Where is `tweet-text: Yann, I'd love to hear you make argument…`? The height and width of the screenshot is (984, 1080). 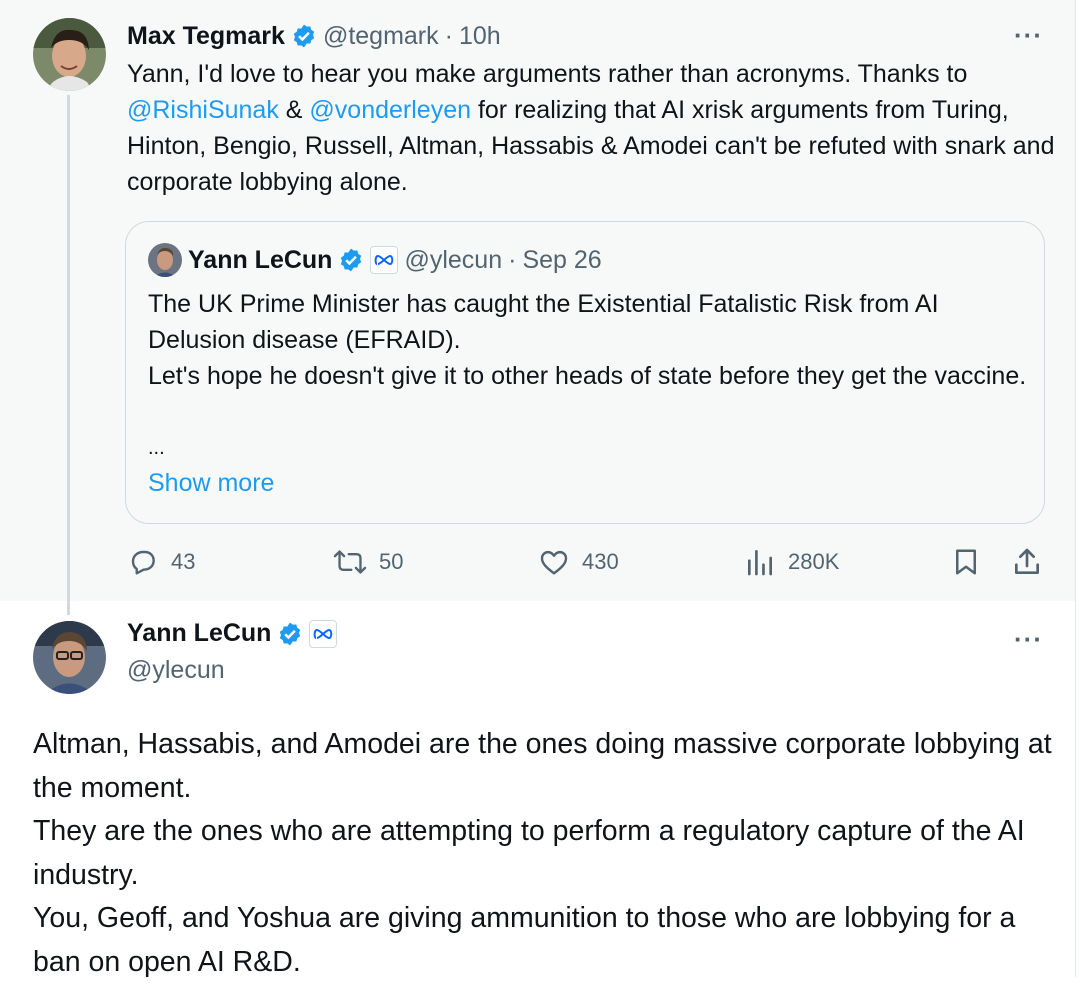
tweet-text: Yann, I'd love to hear you make argument… is located at coordinates (592, 128).